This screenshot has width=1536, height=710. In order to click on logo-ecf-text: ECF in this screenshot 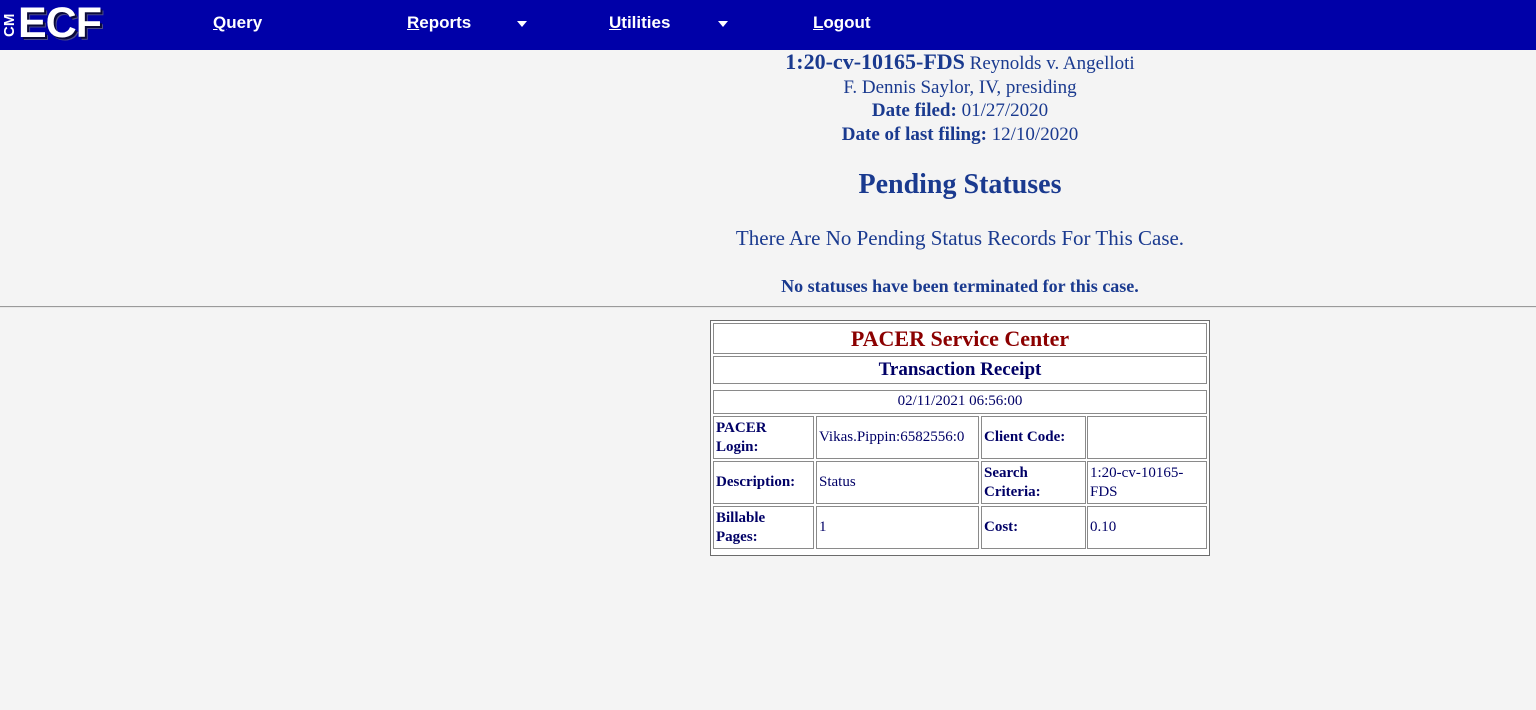, I will do `click(60, 23)`.